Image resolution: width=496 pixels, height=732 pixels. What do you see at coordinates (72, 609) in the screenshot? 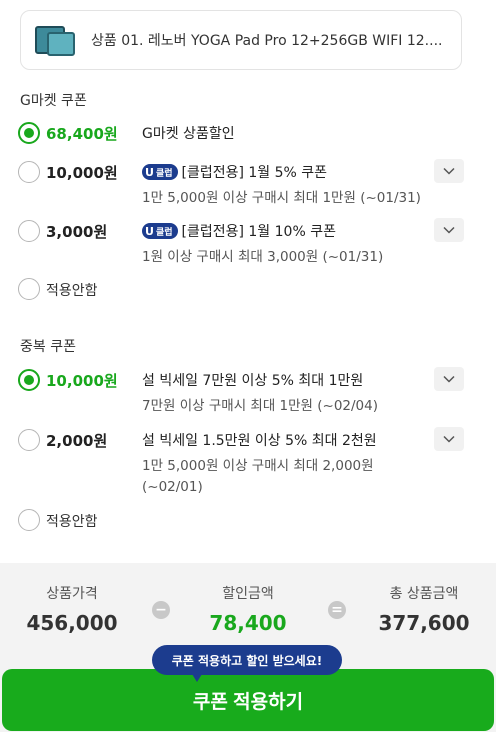
I see `product-price-block: 상품가격 456,000` at bounding box center [72, 609].